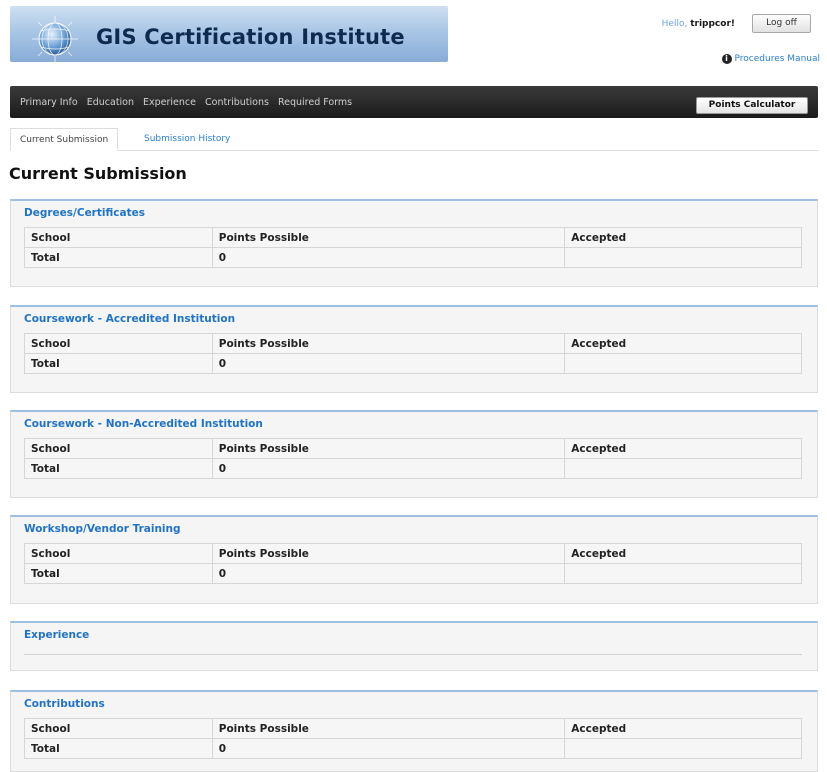 This screenshot has height=772, width=827. I want to click on panel-title: Contributions, so click(64, 704).